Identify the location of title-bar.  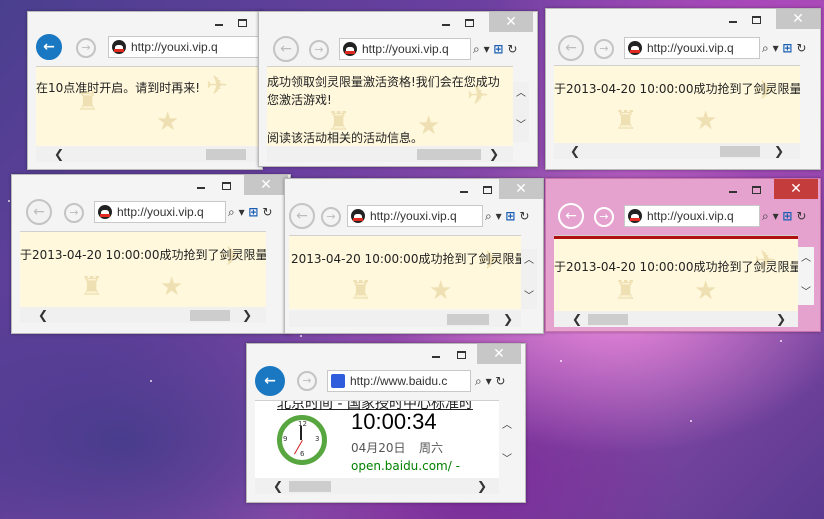
(145, 23).